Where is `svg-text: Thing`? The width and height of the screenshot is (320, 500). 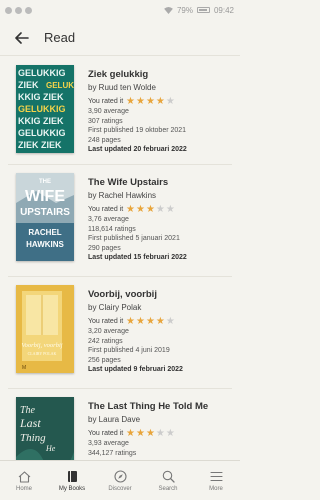
svg-text: Thing is located at coordinates (33, 438).